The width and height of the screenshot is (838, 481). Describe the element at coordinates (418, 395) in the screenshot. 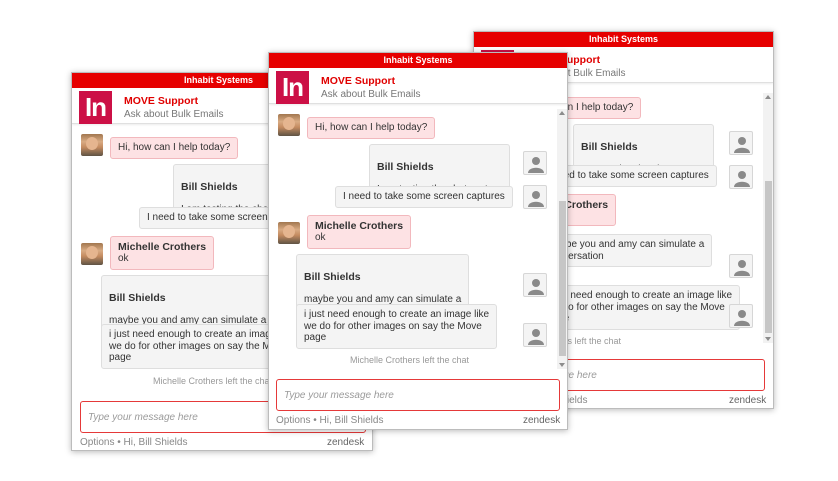

I see `message-input` at that location.